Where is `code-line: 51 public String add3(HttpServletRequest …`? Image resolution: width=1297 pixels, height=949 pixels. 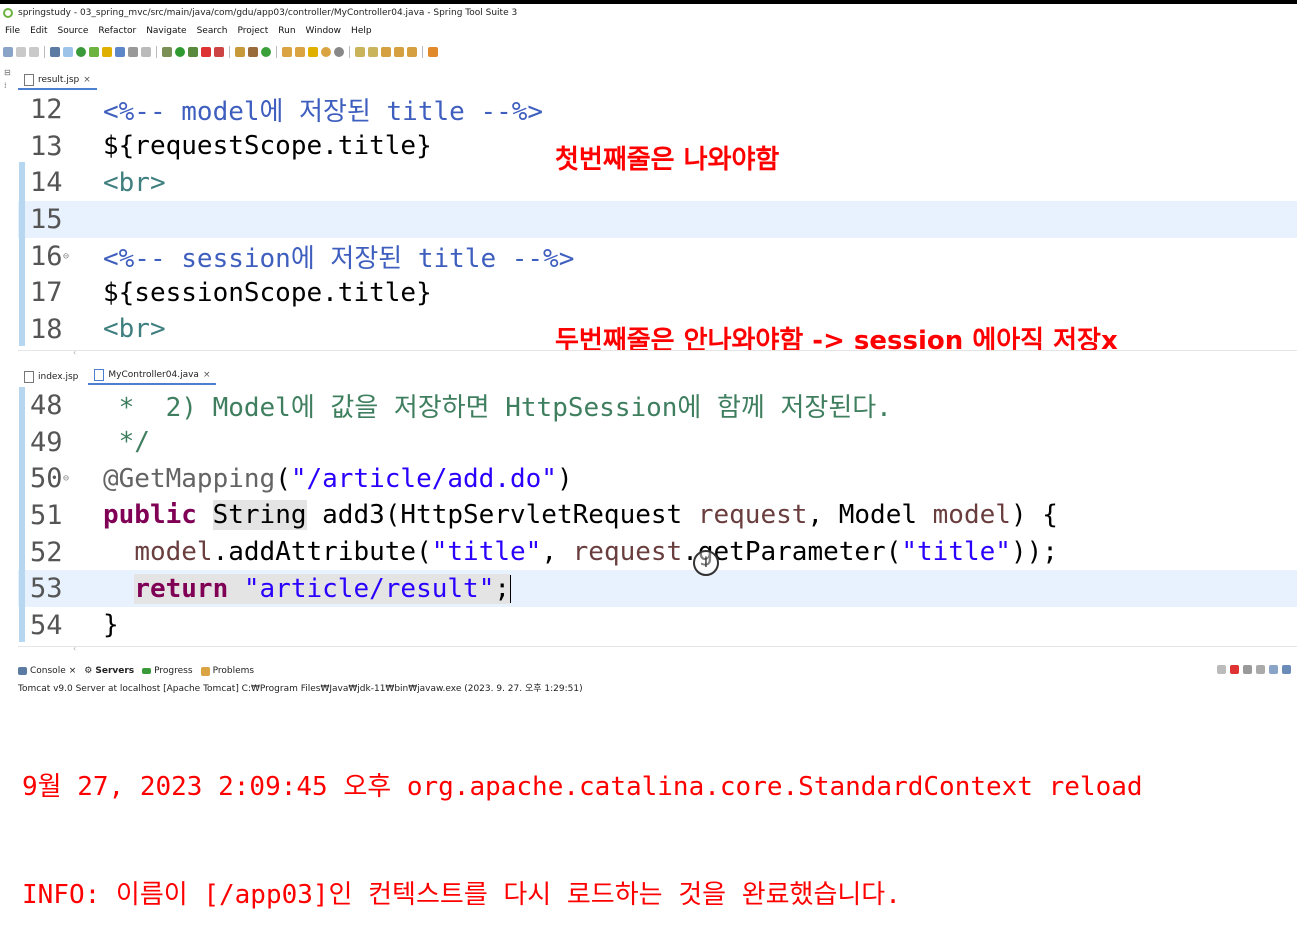
code-line: 51 public String add3(HttpServletRequest … is located at coordinates (657, 514).